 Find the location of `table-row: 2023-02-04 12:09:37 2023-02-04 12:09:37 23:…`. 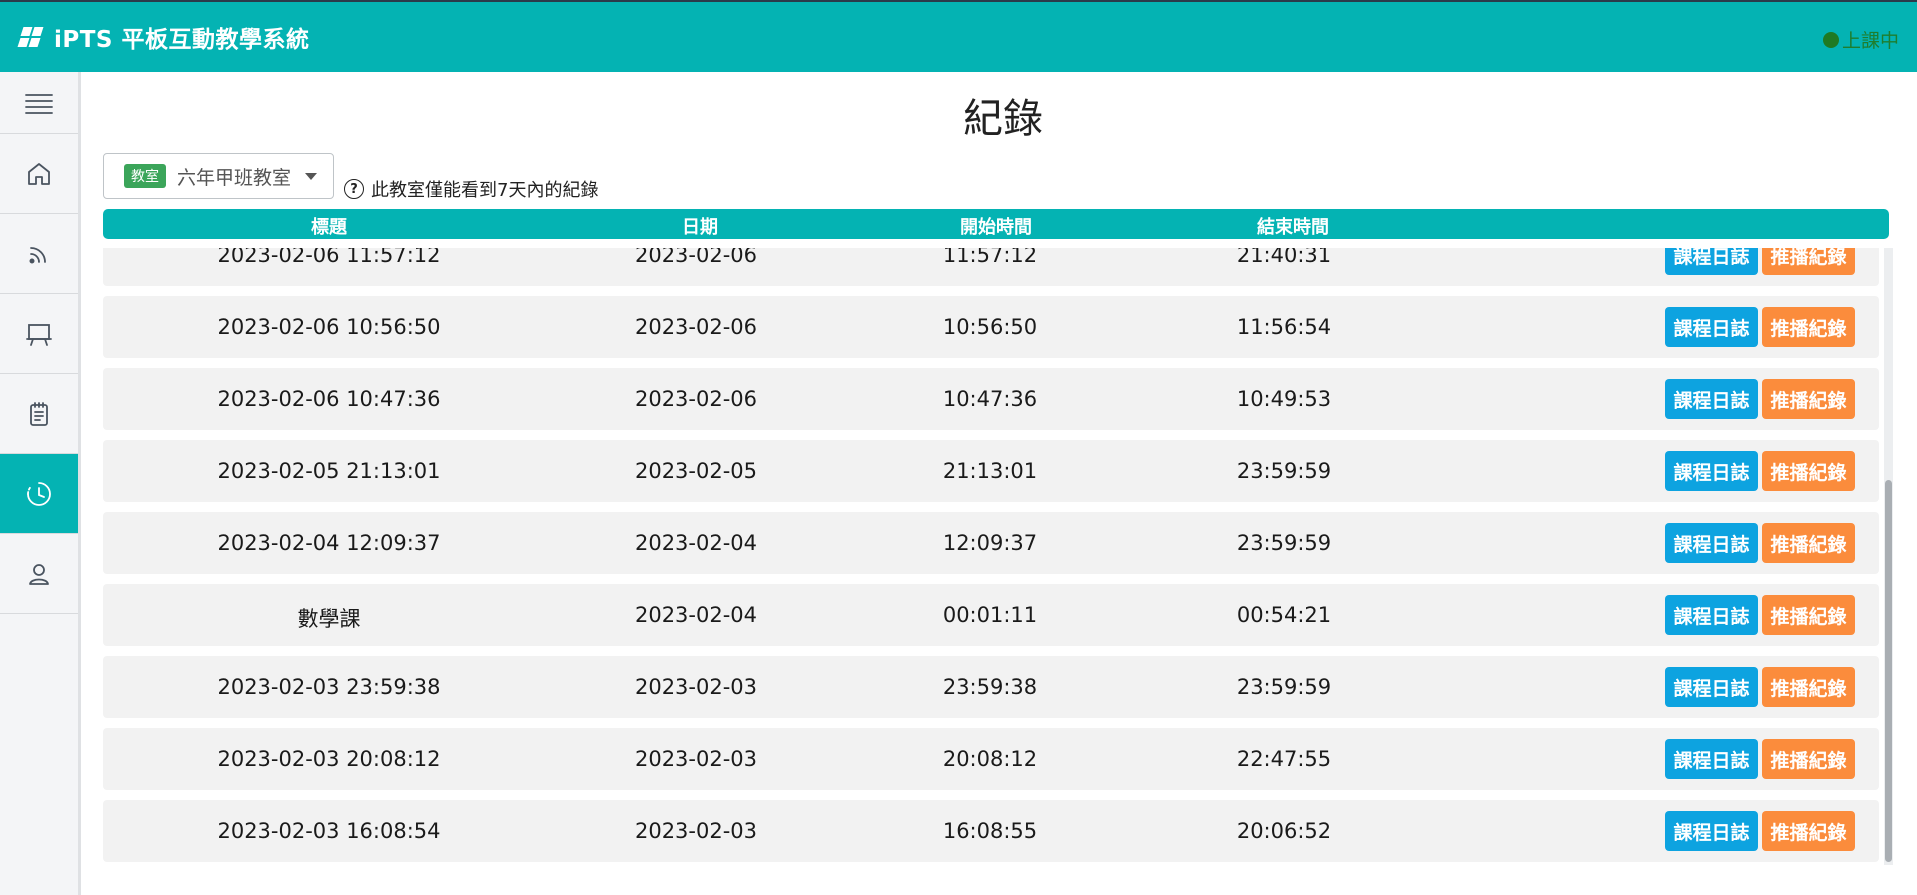

table-row: 2023-02-04 12:09:37 2023-02-04 12:09:37 23:… is located at coordinates (991, 543).